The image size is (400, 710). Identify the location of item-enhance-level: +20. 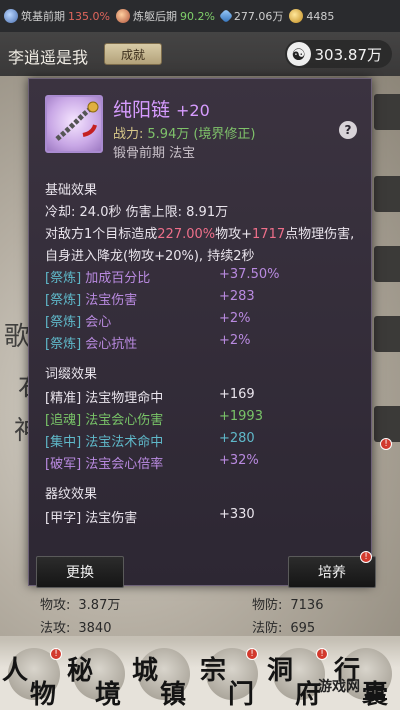
(193, 110).